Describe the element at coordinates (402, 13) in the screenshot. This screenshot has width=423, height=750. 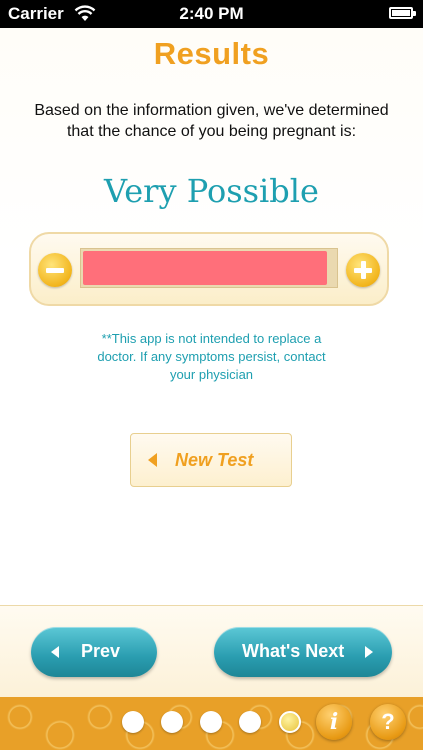
I see `battery-icon` at that location.